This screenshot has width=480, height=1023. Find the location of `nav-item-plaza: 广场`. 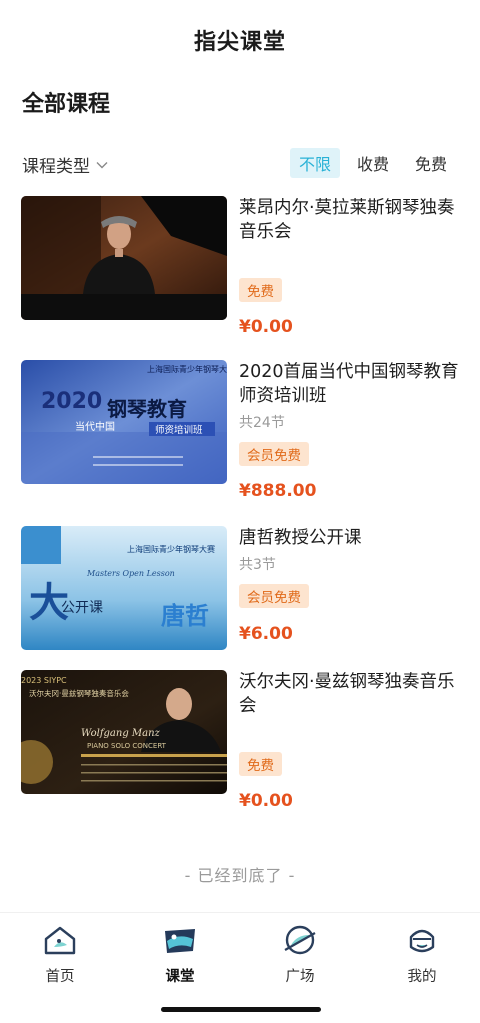

nav-item-plaza: 广场 is located at coordinates (300, 958).